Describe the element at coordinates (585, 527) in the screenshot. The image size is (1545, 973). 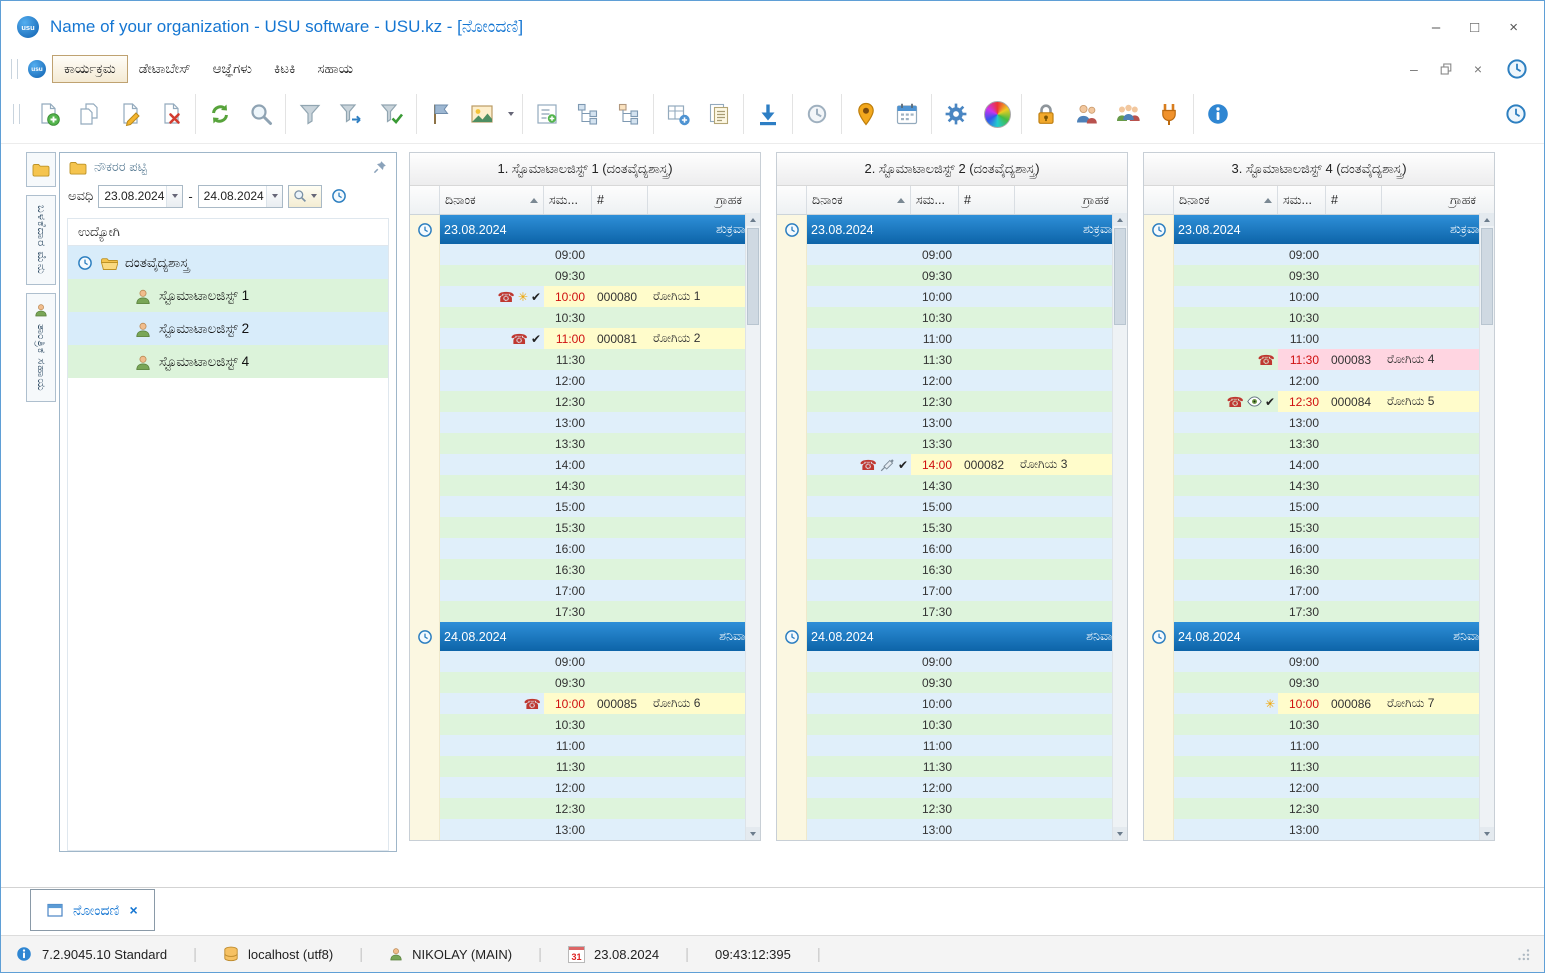
I see `time-slot-row: 15:30` at that location.